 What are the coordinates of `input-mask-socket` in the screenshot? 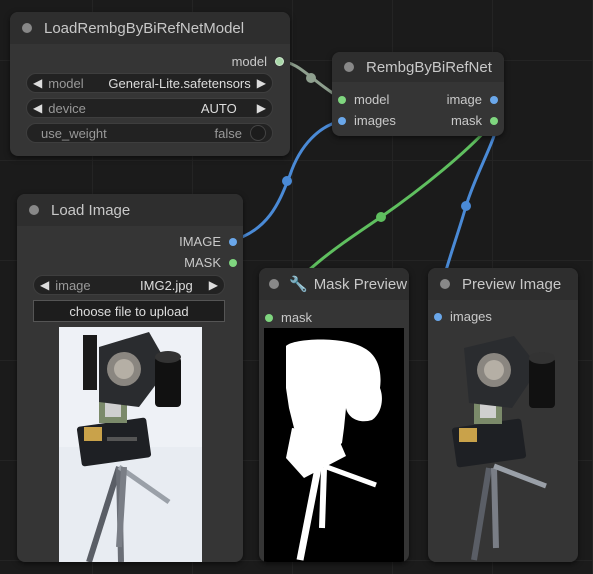 It's located at (269, 317).